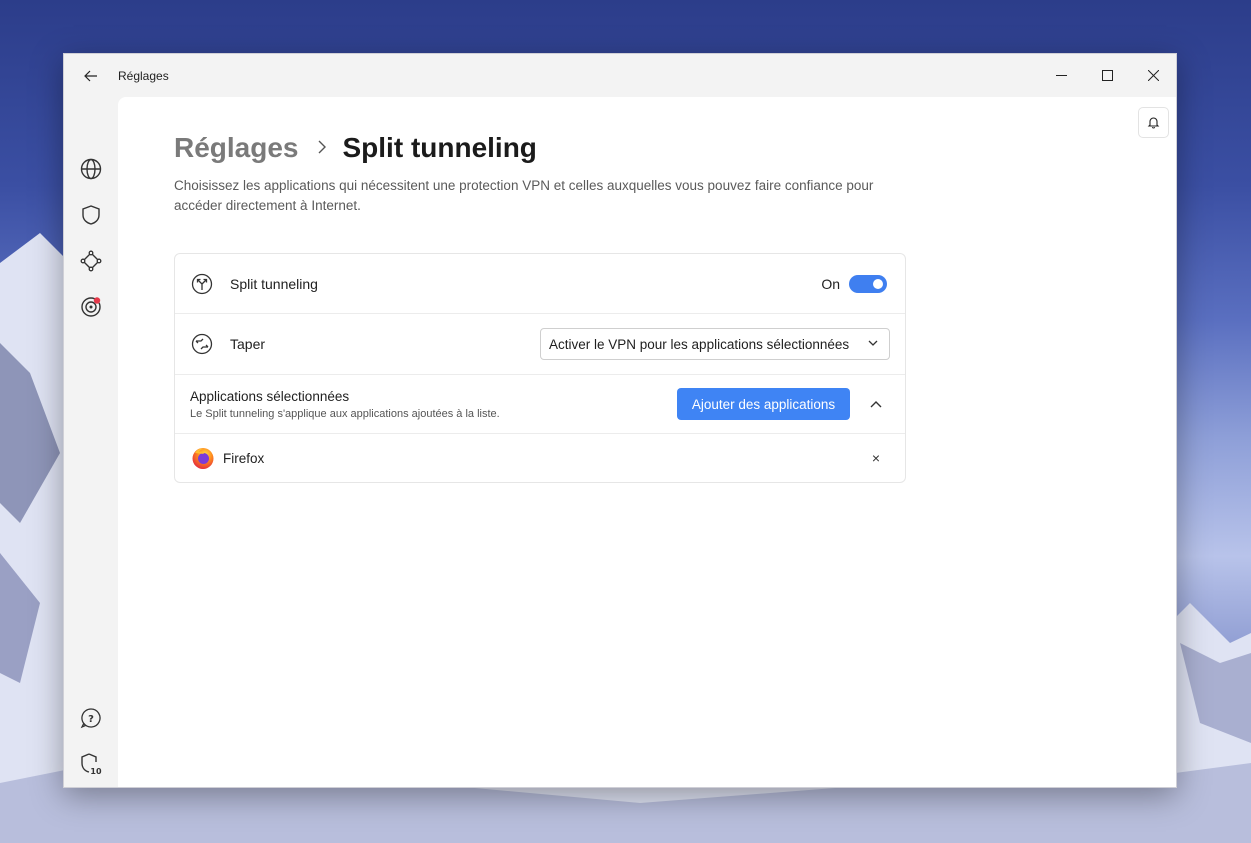 The image size is (1251, 843). What do you see at coordinates (236, 148) in the screenshot?
I see `breadcrumb-parent: Réglages` at bounding box center [236, 148].